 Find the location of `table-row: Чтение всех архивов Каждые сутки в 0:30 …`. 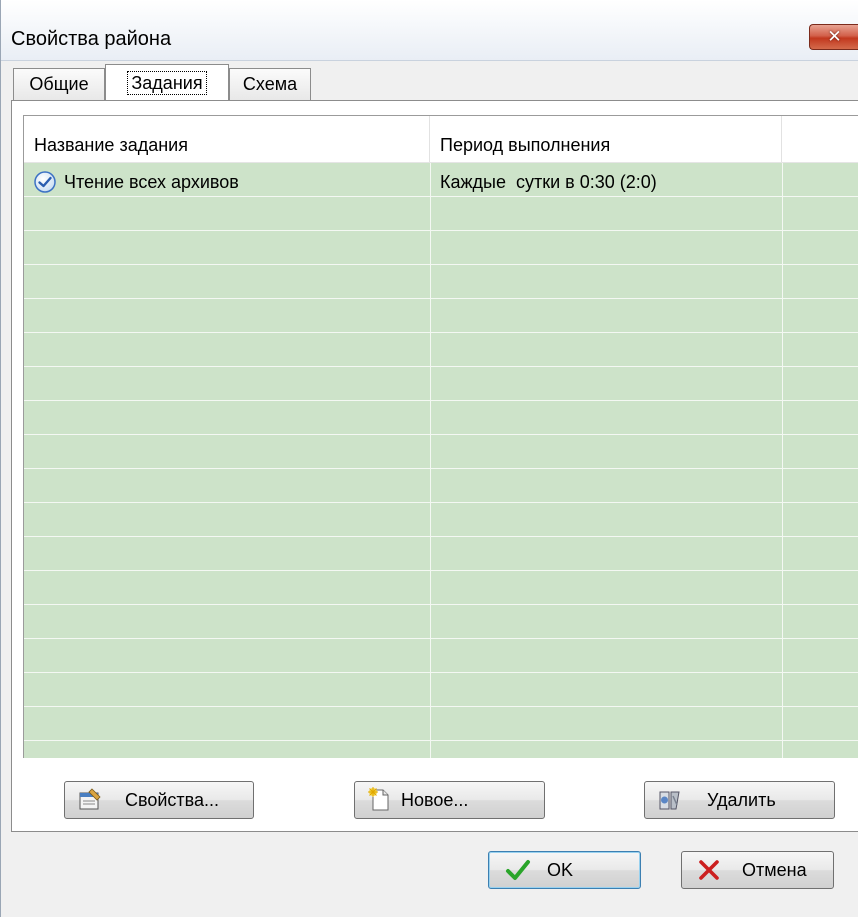

table-row: Чтение всех архивов Каждые сутки в 0:30 … is located at coordinates (441, 180).